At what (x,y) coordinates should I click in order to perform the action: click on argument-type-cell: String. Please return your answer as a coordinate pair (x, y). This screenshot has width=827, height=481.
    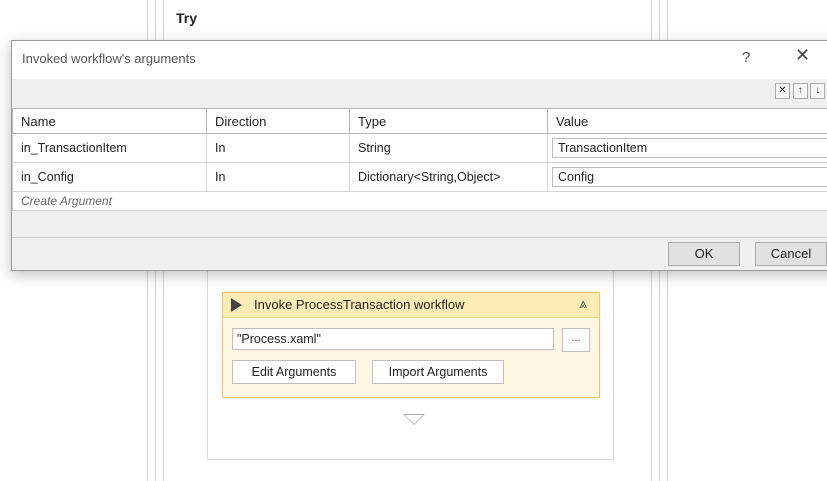
    Looking at the image, I should click on (448, 148).